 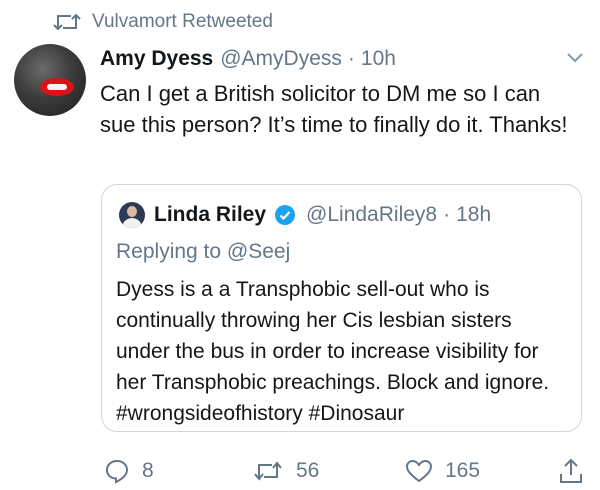 I want to click on reply-icon, so click(x=117, y=471).